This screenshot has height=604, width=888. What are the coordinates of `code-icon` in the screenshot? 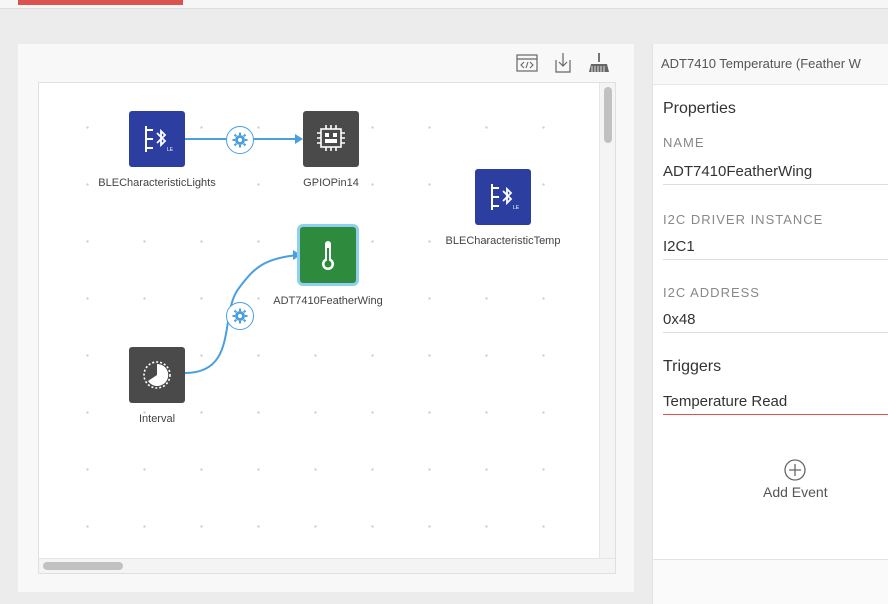 It's located at (527, 63).